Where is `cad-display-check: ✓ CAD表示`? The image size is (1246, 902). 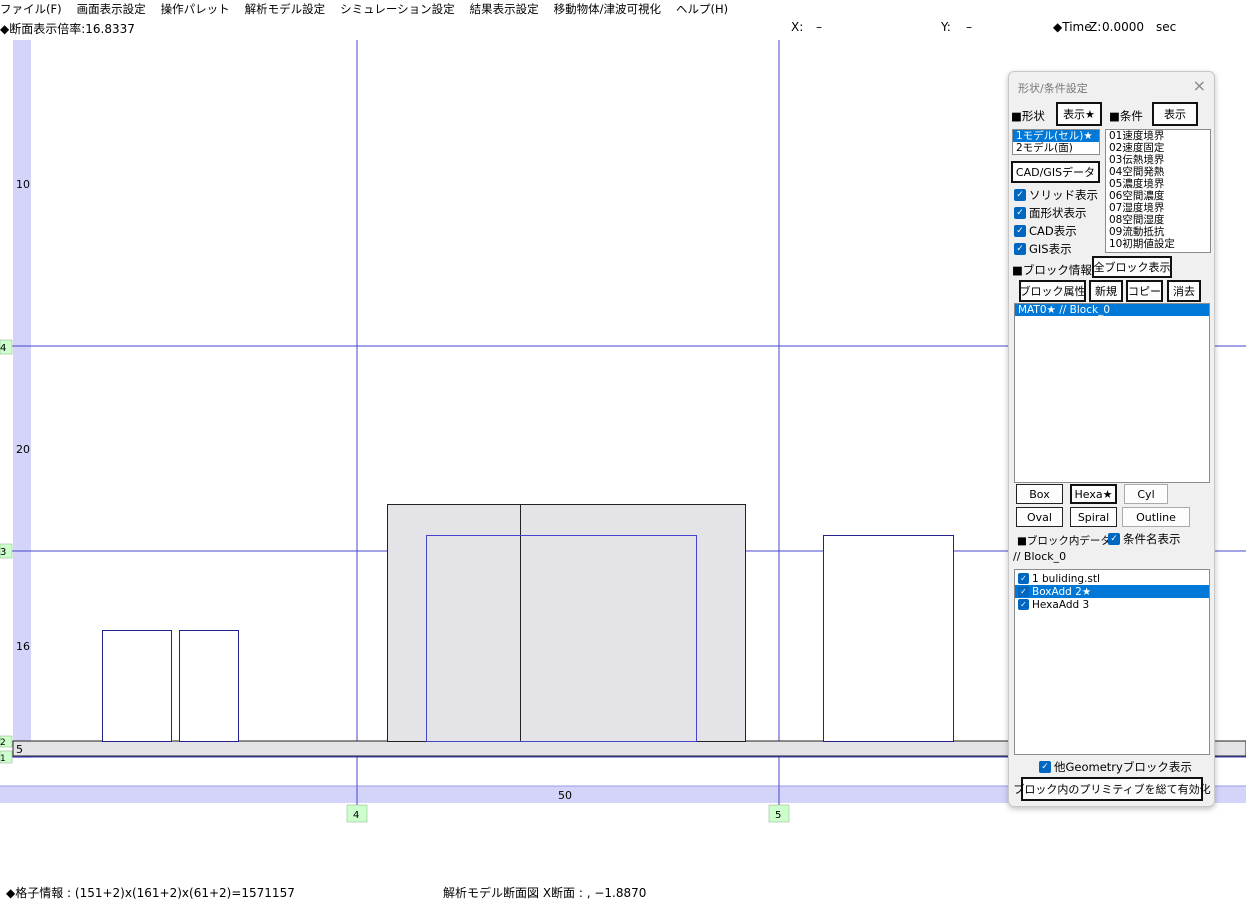
cad-display-check: ✓ CAD表示 is located at coordinates (1045, 231).